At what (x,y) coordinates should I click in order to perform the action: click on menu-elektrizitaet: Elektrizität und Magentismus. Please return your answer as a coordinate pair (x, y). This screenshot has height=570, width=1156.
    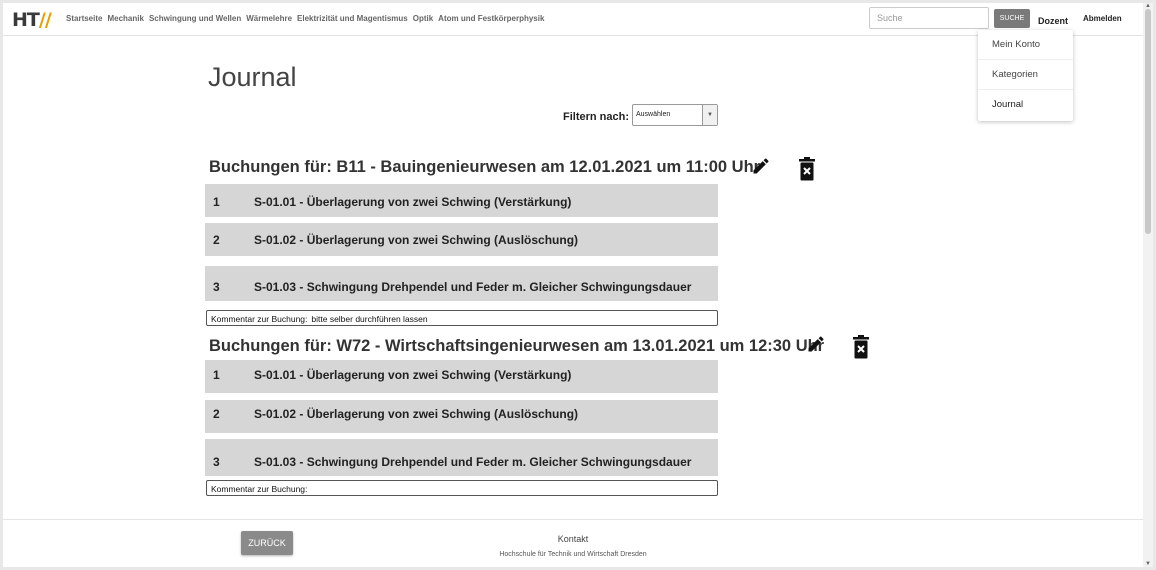
    Looking at the image, I should click on (352, 18).